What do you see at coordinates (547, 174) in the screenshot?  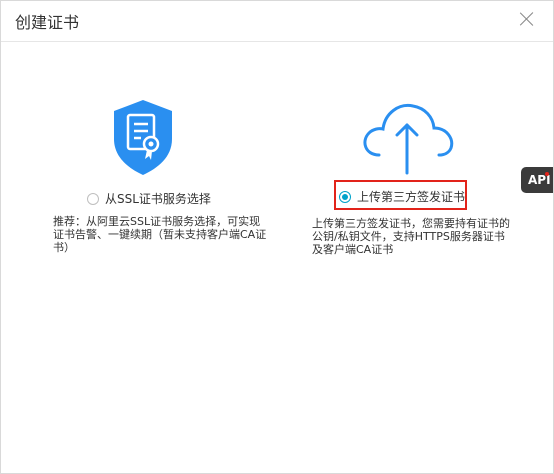 I see `notification-dot` at bounding box center [547, 174].